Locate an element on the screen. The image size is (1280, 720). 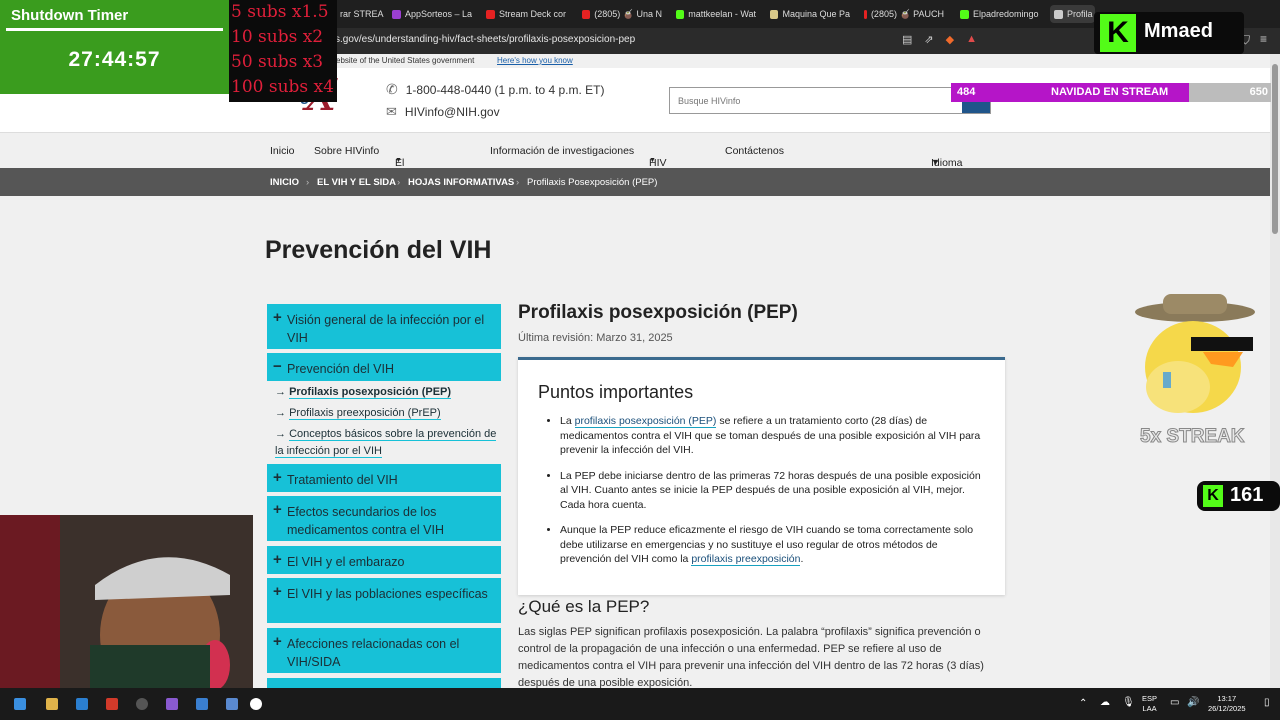
plus-icon: + is located at coordinates (277, 559).